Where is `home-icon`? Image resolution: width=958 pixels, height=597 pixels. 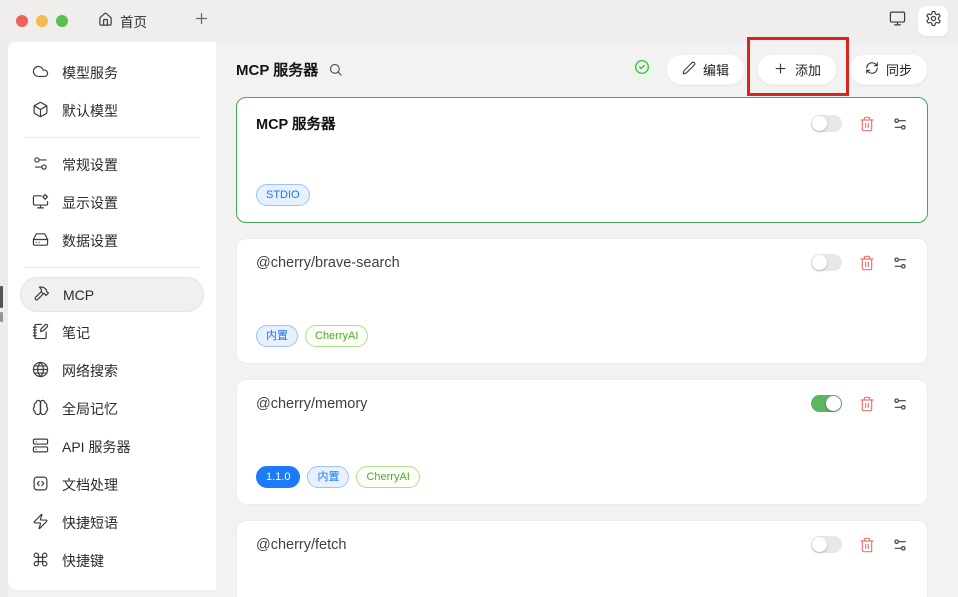 home-icon is located at coordinates (105, 21).